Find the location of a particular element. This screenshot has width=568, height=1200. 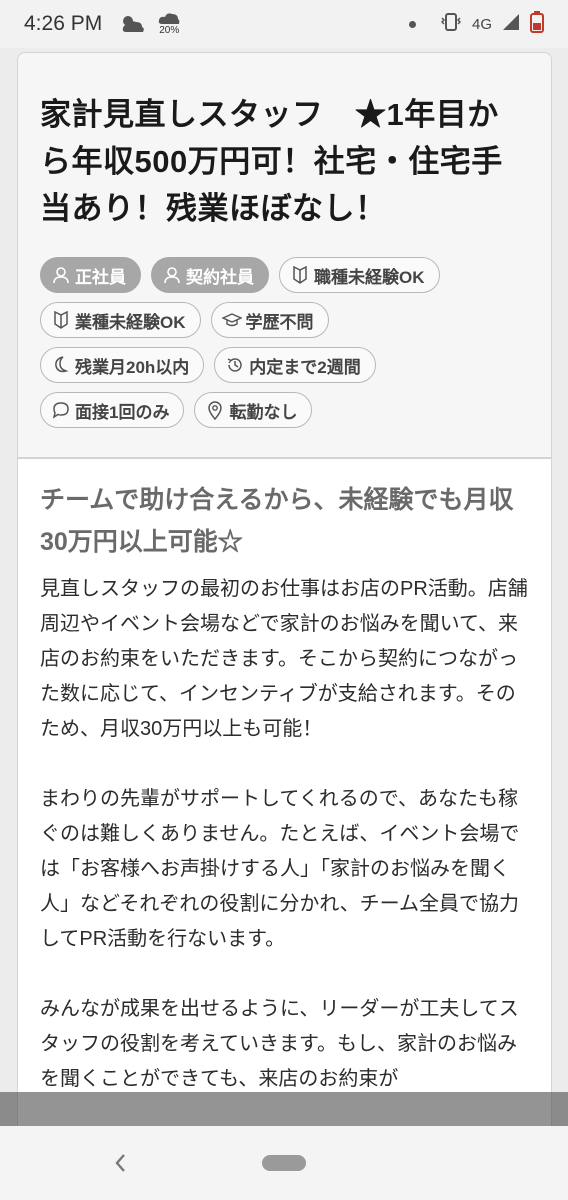

tag-one-interview: 面接1回のみ is located at coordinates (112, 410).